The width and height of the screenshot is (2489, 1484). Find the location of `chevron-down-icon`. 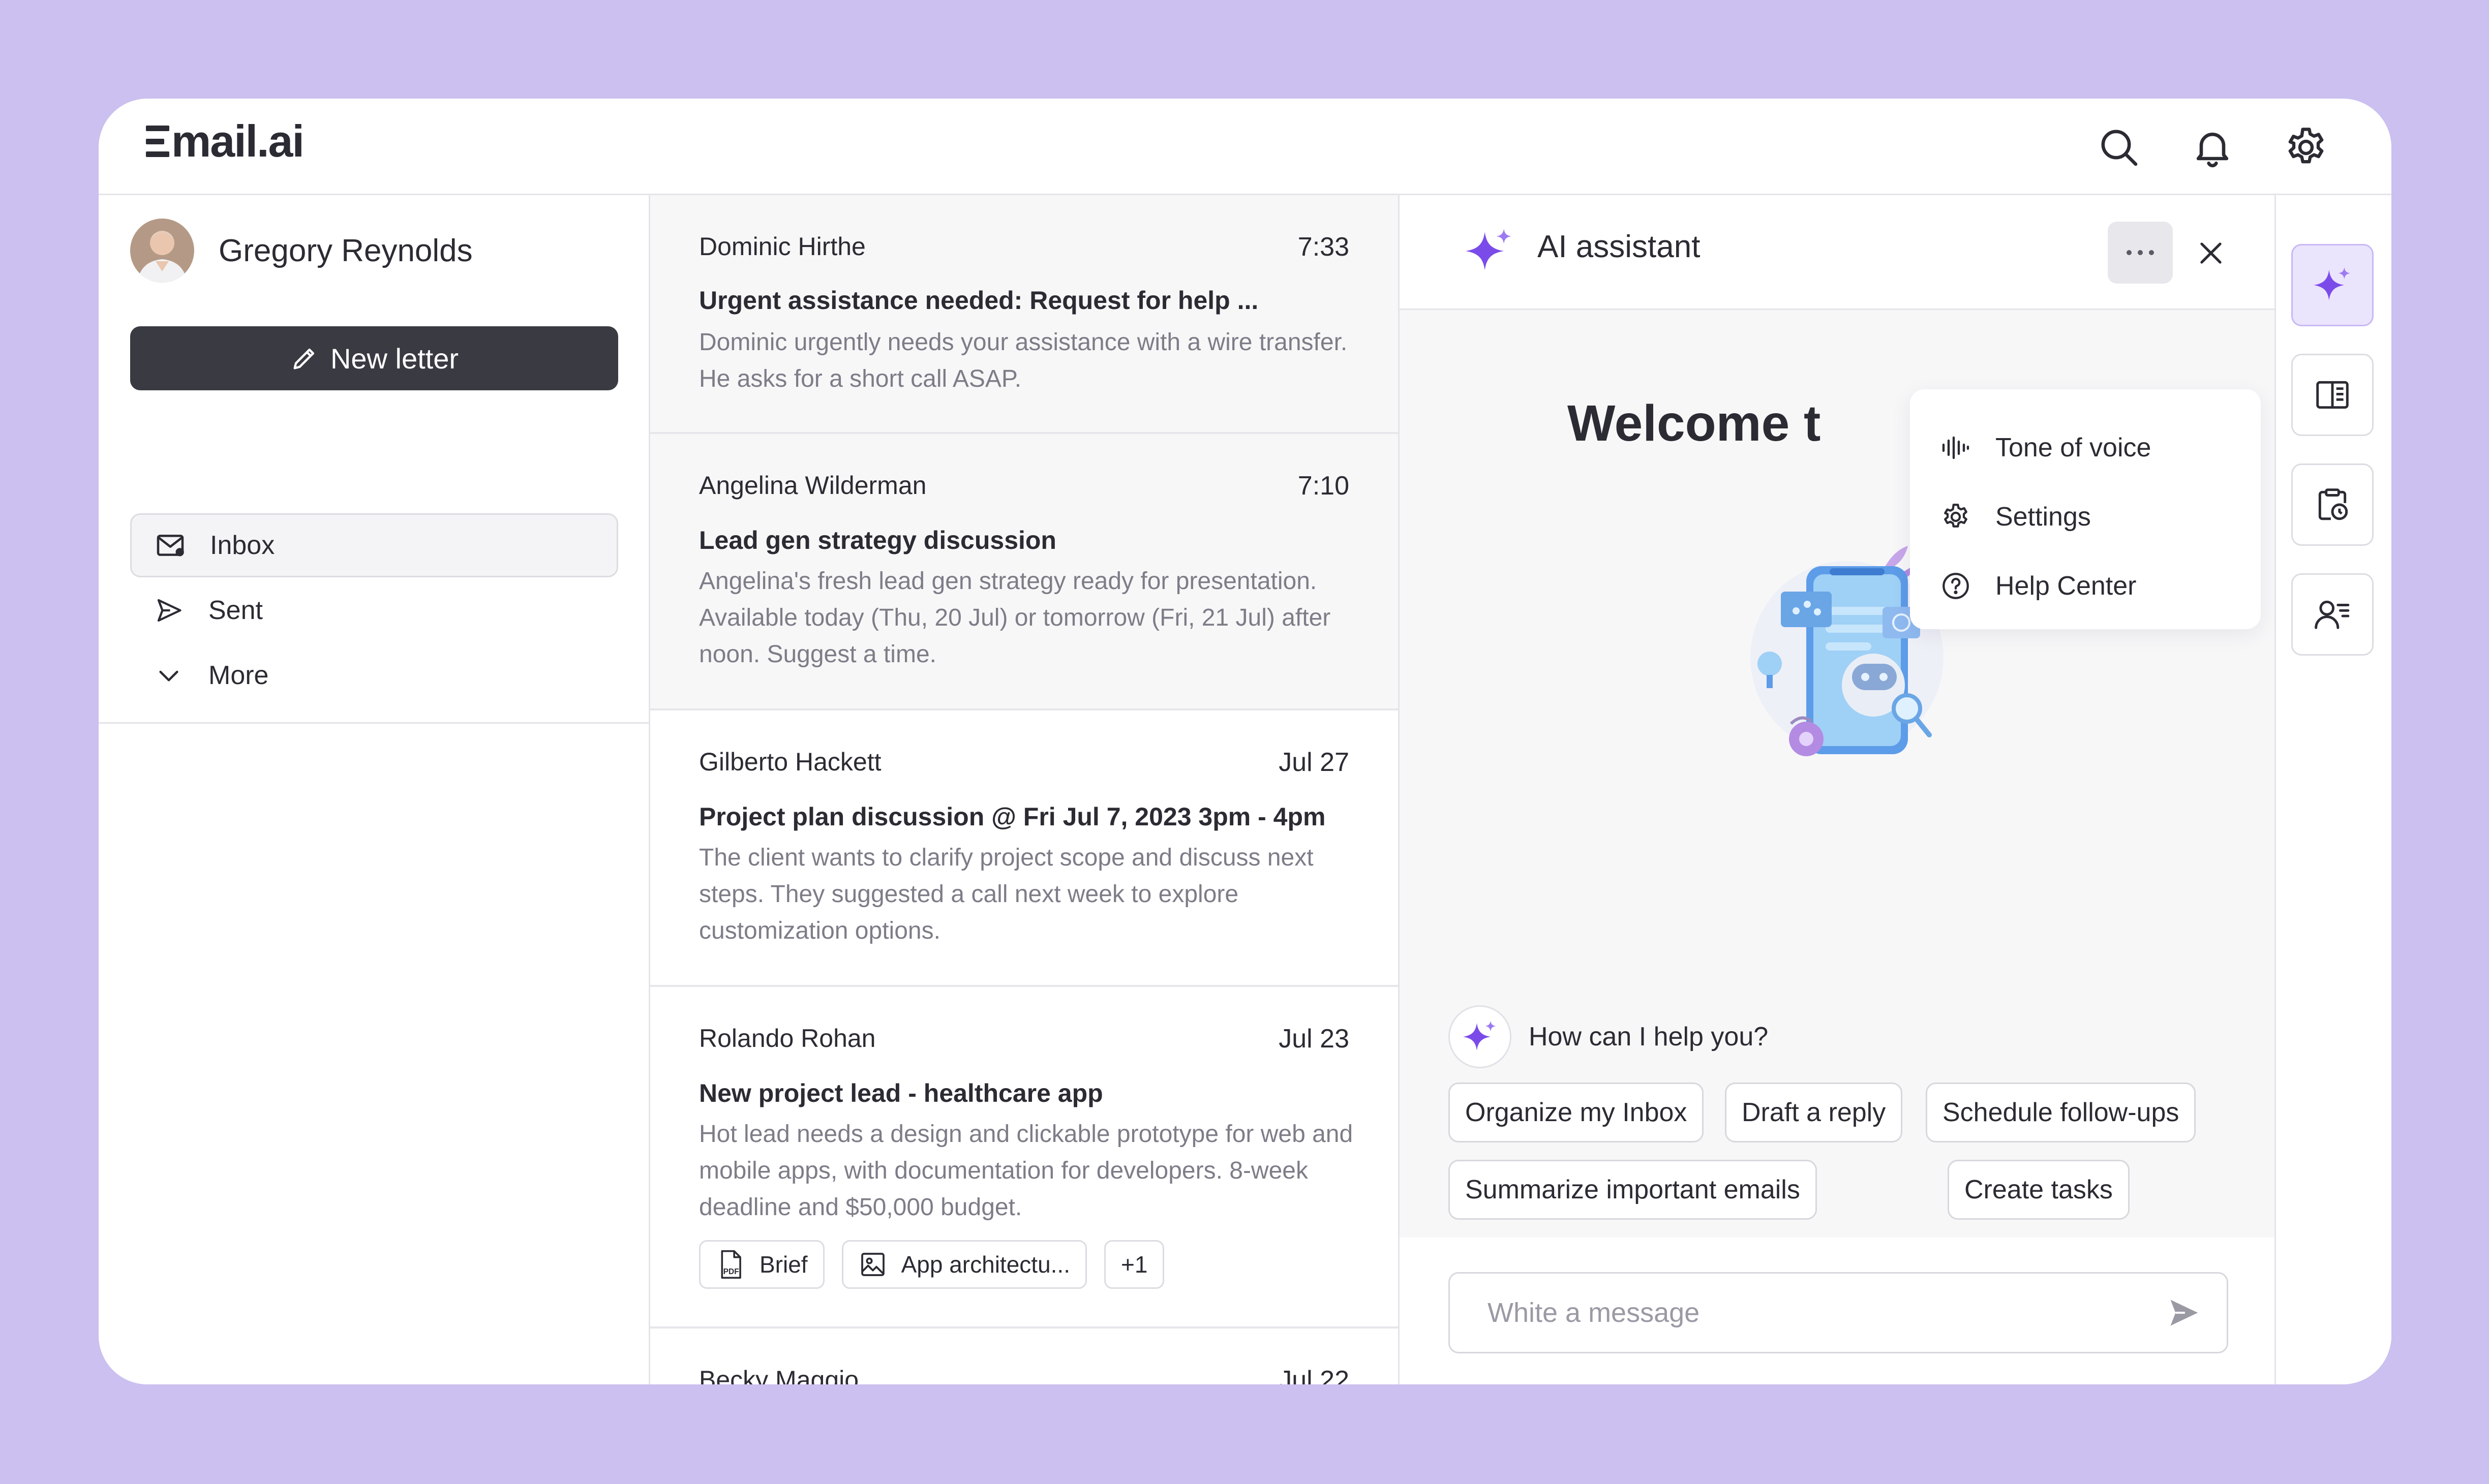

chevron-down-icon is located at coordinates (169, 675).